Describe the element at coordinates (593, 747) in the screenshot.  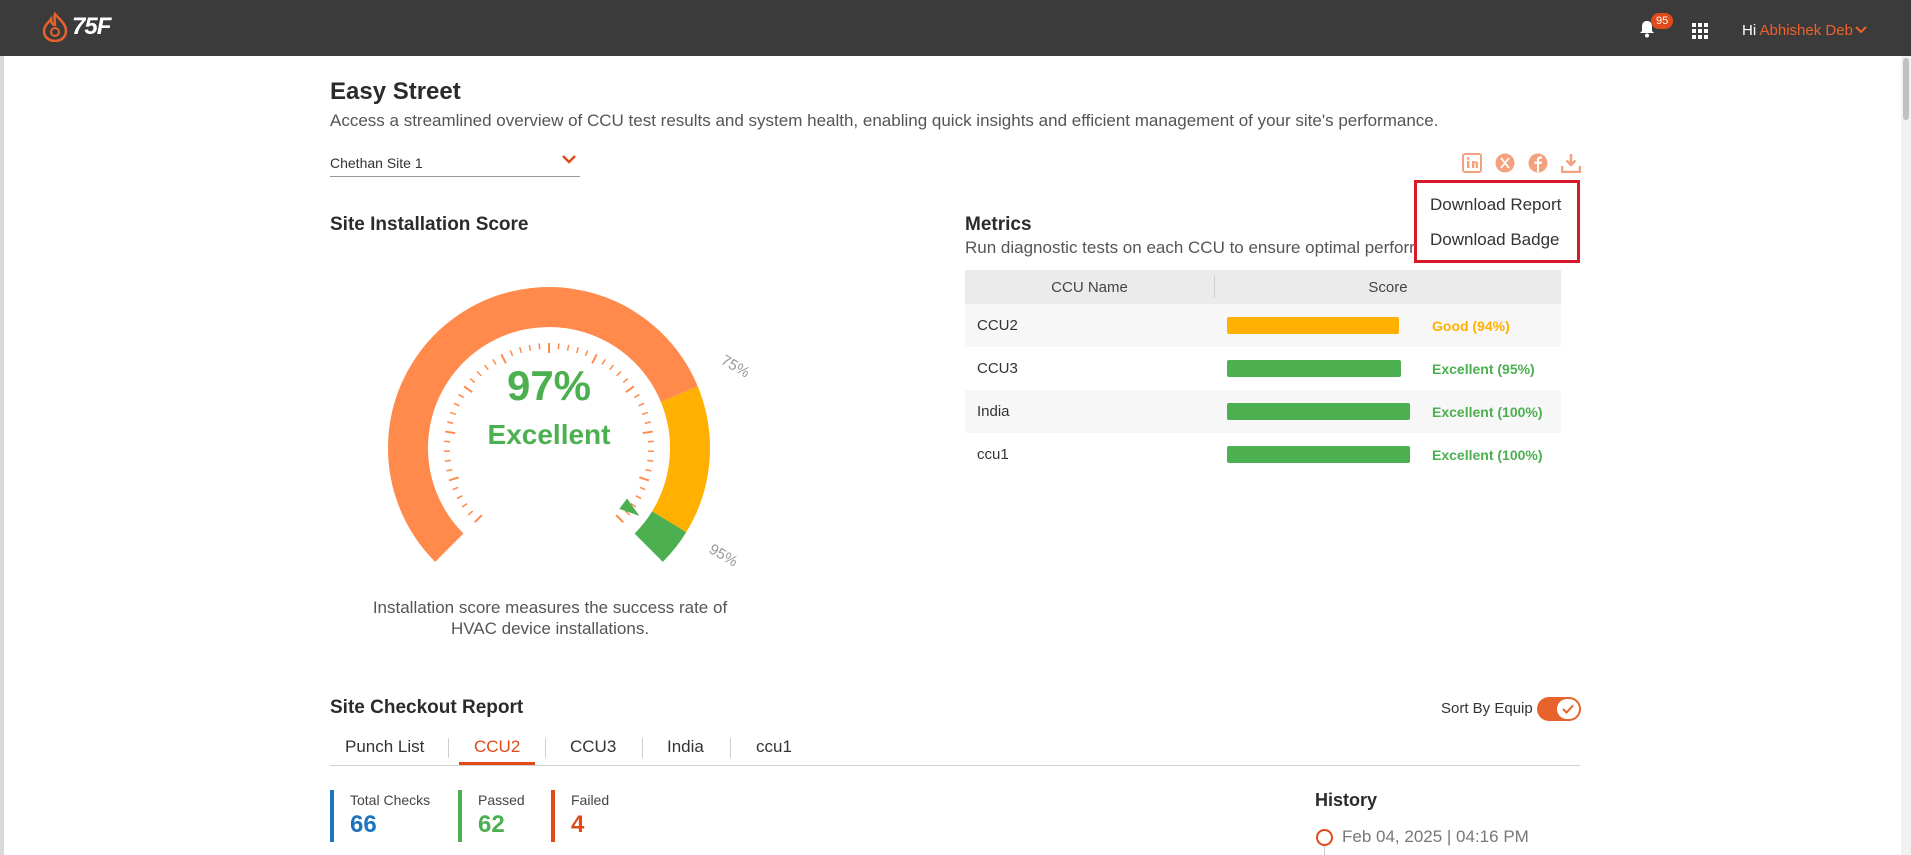
I see `tab-ccu3: CCU3` at that location.